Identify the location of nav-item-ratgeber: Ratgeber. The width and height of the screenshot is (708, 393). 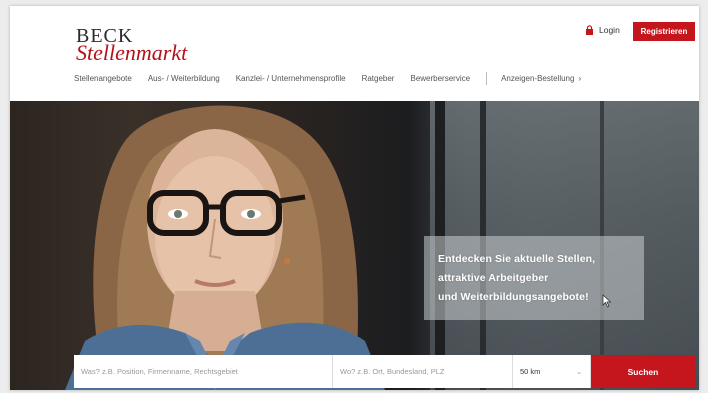
(378, 78).